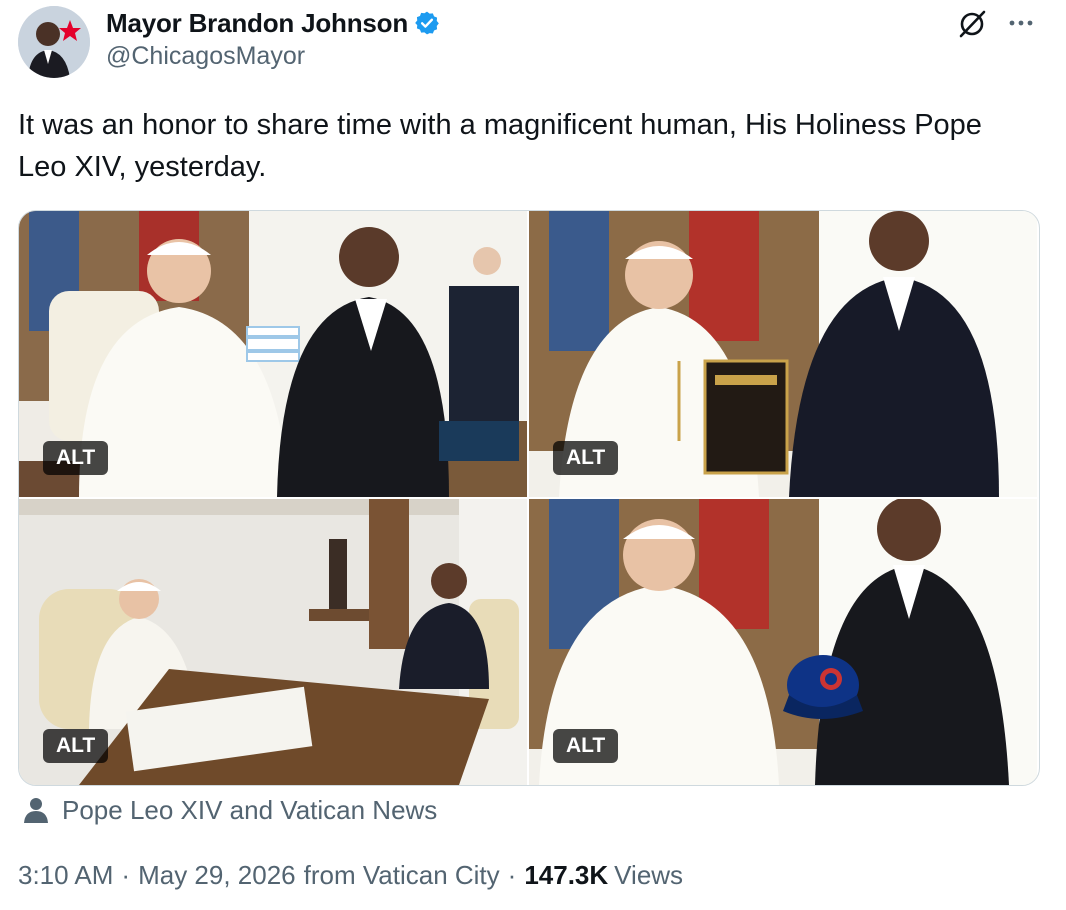 The image size is (1066, 910). I want to click on more-options-icon, so click(1021, 23).